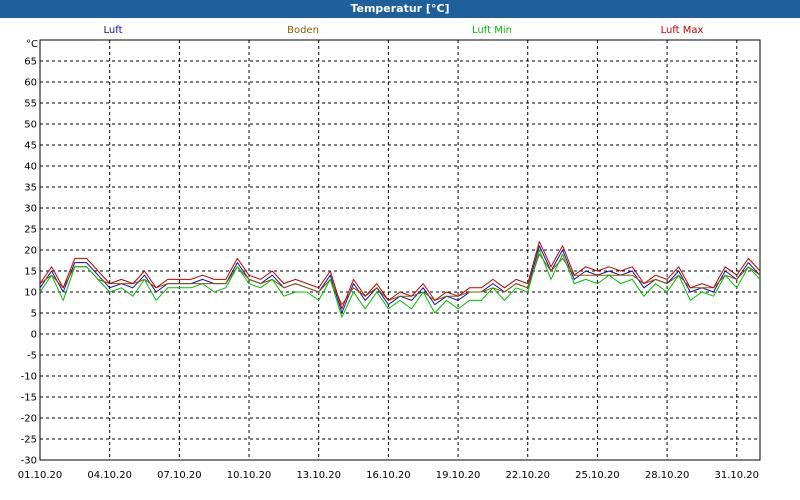 The width and height of the screenshot is (800, 500). Describe the element at coordinates (597, 475) in the screenshot. I see `x-tick-label: 25.10.20` at that location.